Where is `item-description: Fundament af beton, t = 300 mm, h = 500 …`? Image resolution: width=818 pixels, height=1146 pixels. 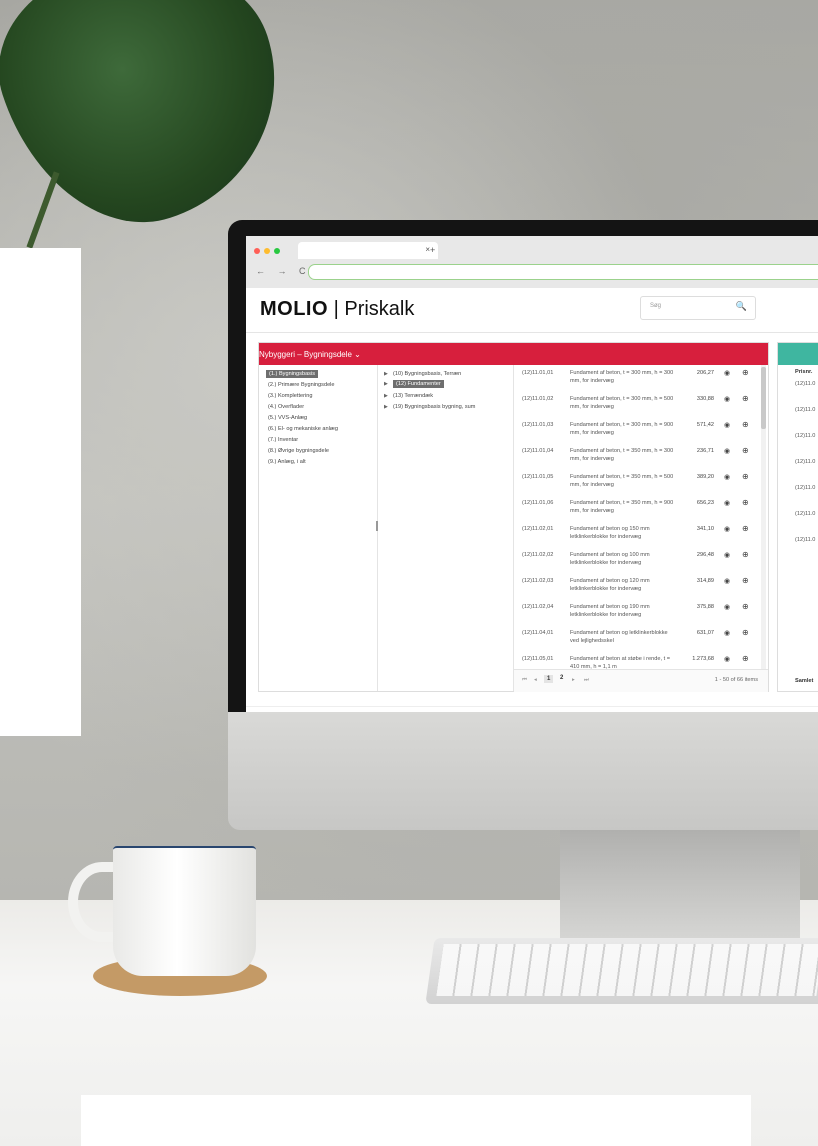 item-description: Fundament af beton, t = 300 mm, h = 500 … is located at coordinates (622, 403).